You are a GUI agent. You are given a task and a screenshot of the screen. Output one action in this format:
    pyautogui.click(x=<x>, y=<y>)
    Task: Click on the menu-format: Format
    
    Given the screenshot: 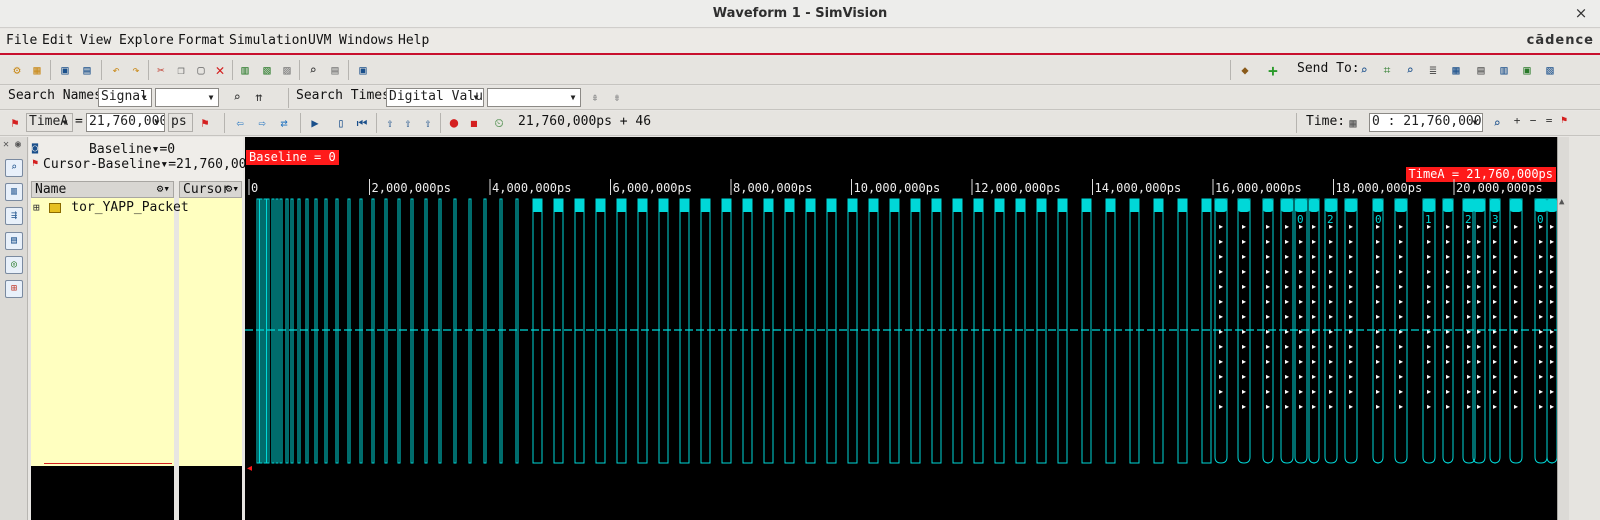 What is the action you would take?
    pyautogui.click(x=201, y=40)
    